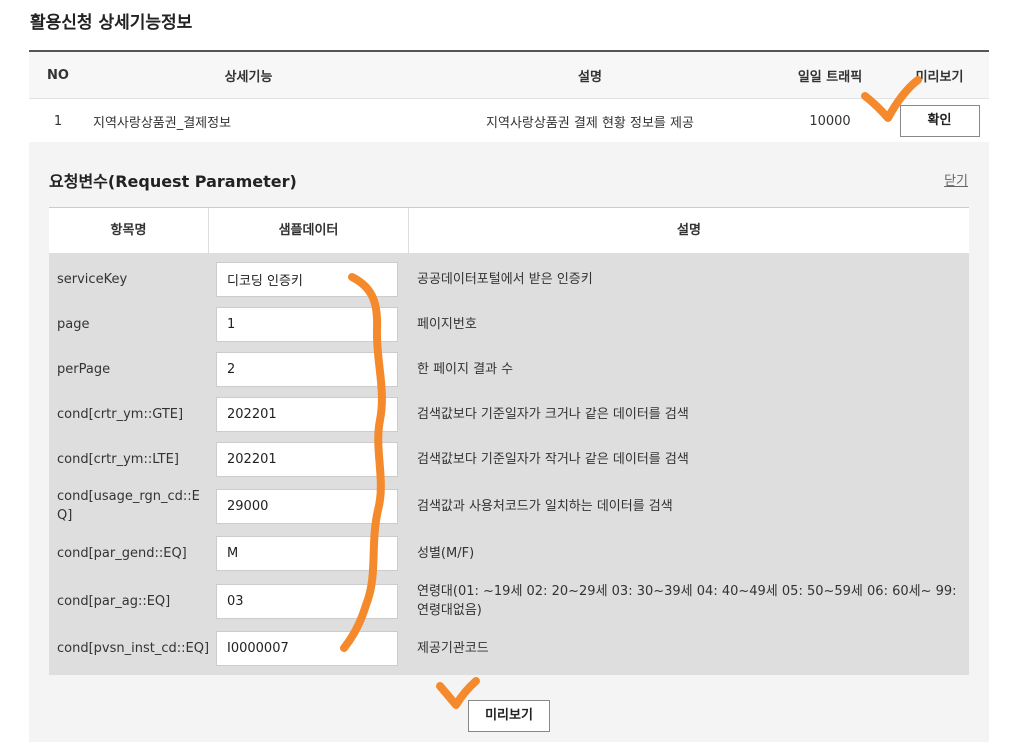 This screenshot has width=1019, height=742. Describe the element at coordinates (92, 279) in the screenshot. I see `param-name: serviceKey` at that location.